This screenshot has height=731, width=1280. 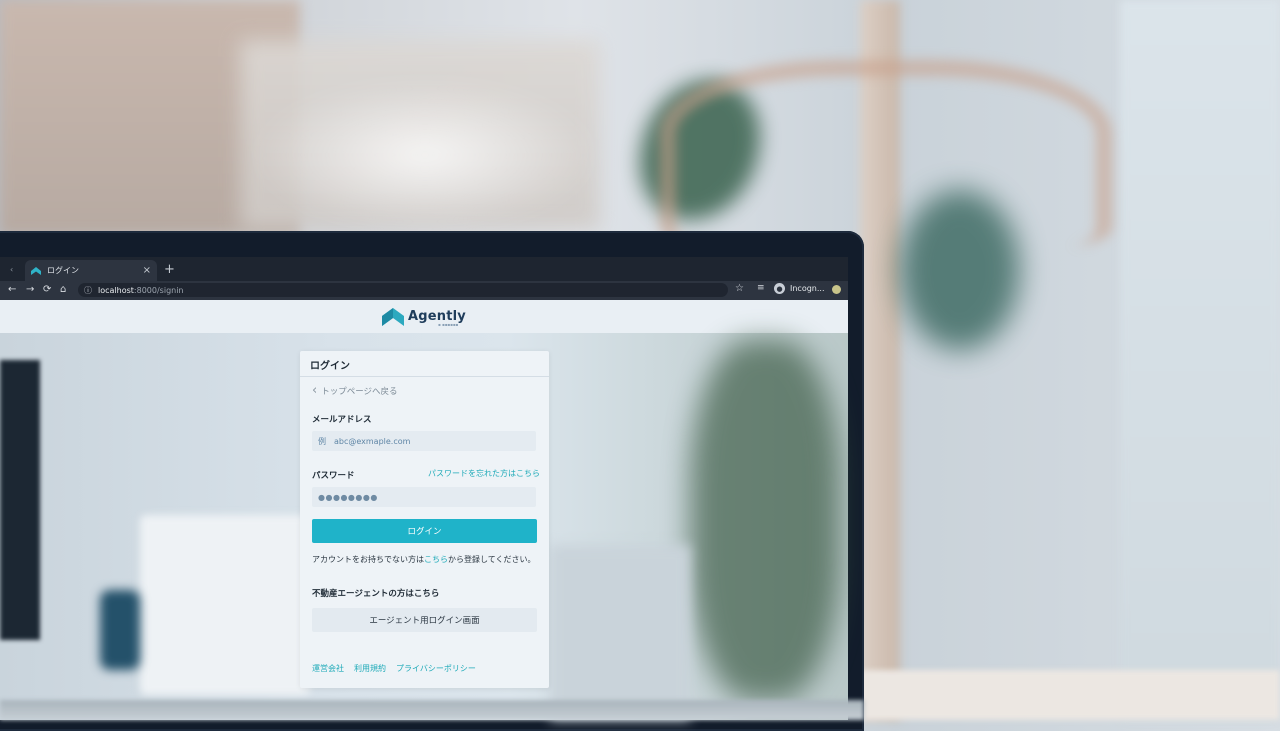 I want to click on page-bg-plant, so click(x=765, y=520).